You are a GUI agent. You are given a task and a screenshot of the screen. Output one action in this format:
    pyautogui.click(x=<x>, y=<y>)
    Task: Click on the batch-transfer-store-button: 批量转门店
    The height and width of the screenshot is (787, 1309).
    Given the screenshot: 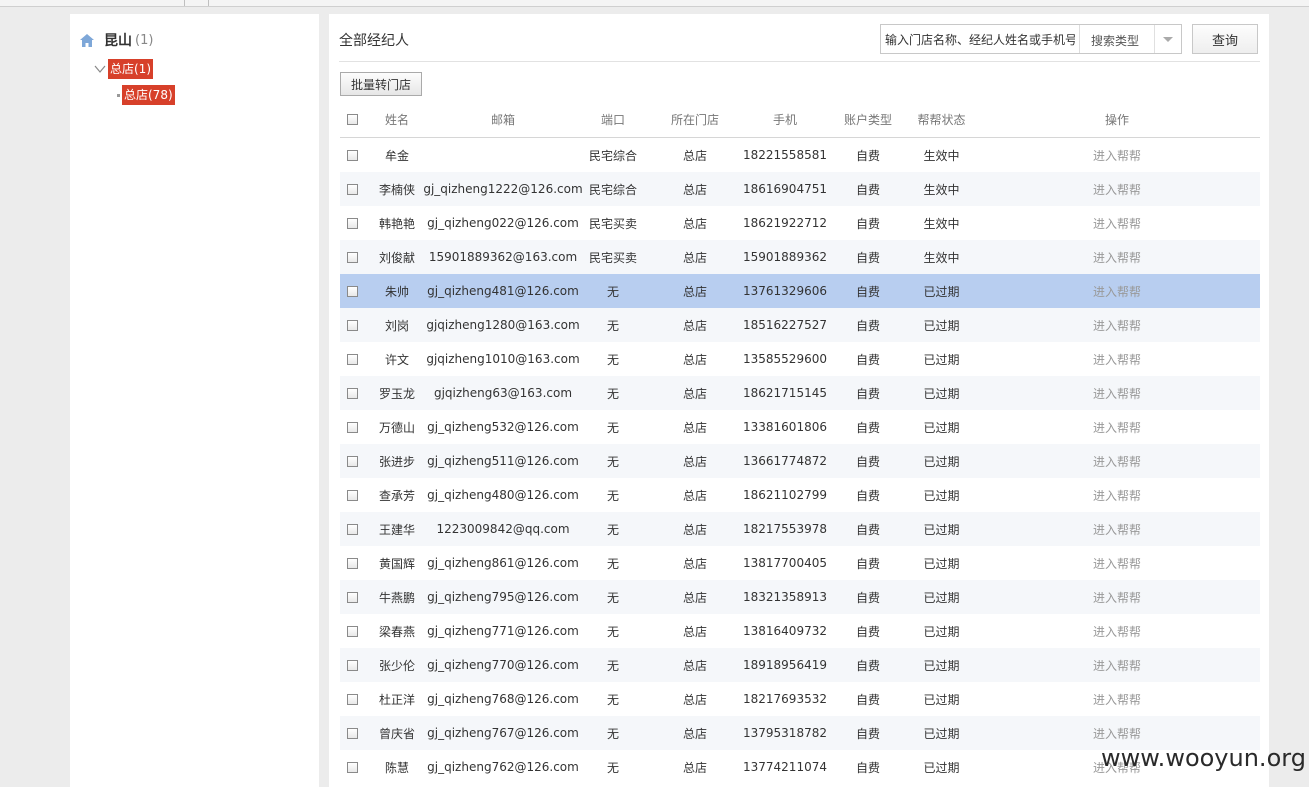 What is the action you would take?
    pyautogui.click(x=381, y=84)
    